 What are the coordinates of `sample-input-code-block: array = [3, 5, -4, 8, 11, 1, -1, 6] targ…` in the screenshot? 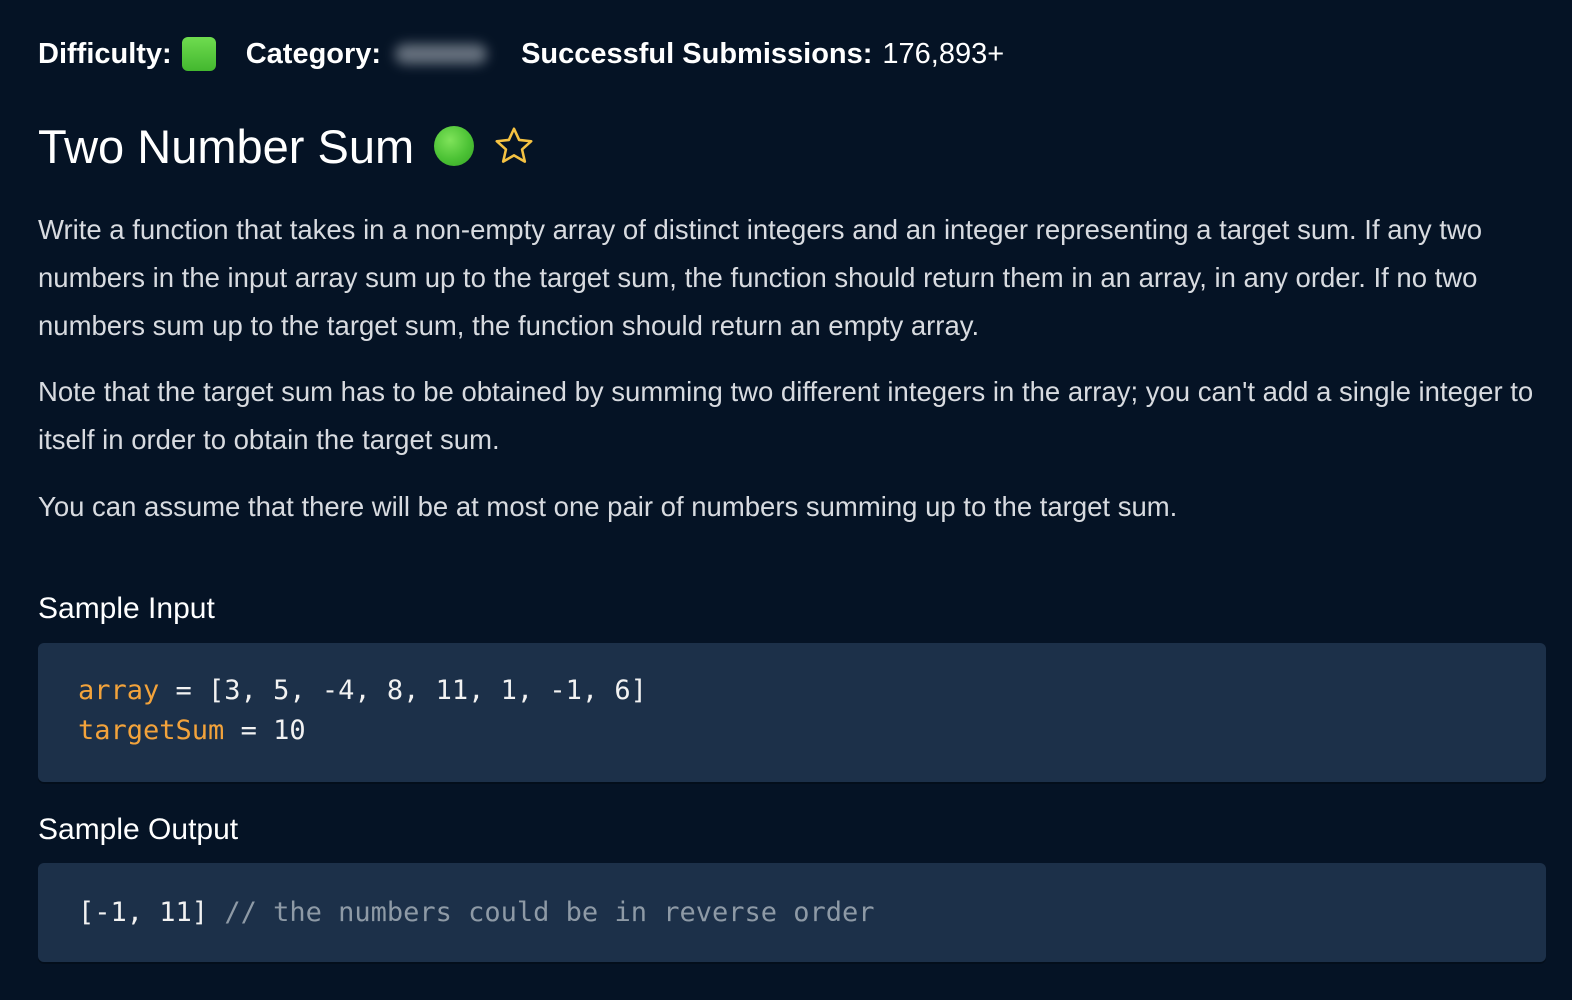 It's located at (792, 712).